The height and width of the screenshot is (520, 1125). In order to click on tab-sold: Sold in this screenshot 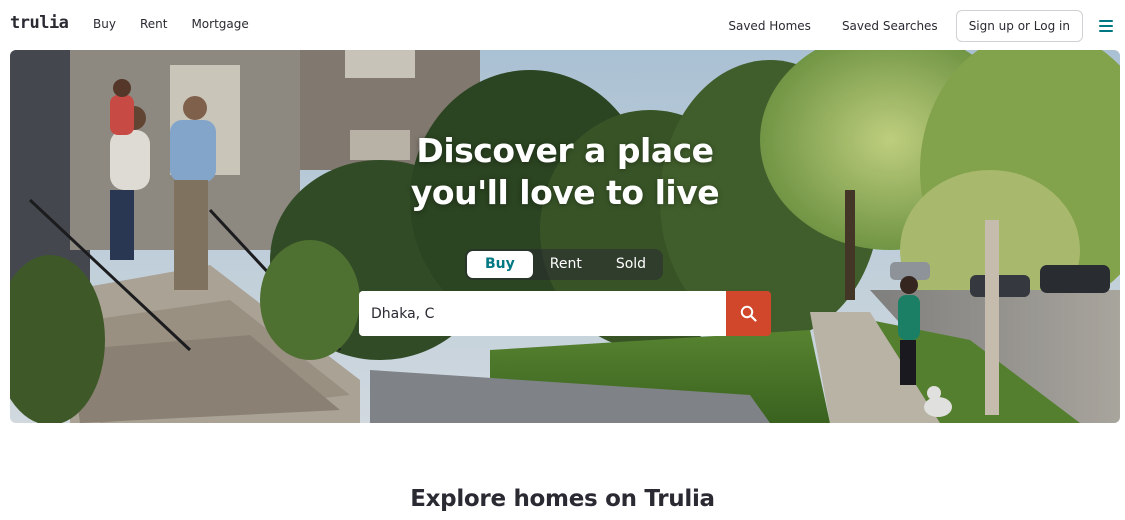, I will do `click(631, 264)`.